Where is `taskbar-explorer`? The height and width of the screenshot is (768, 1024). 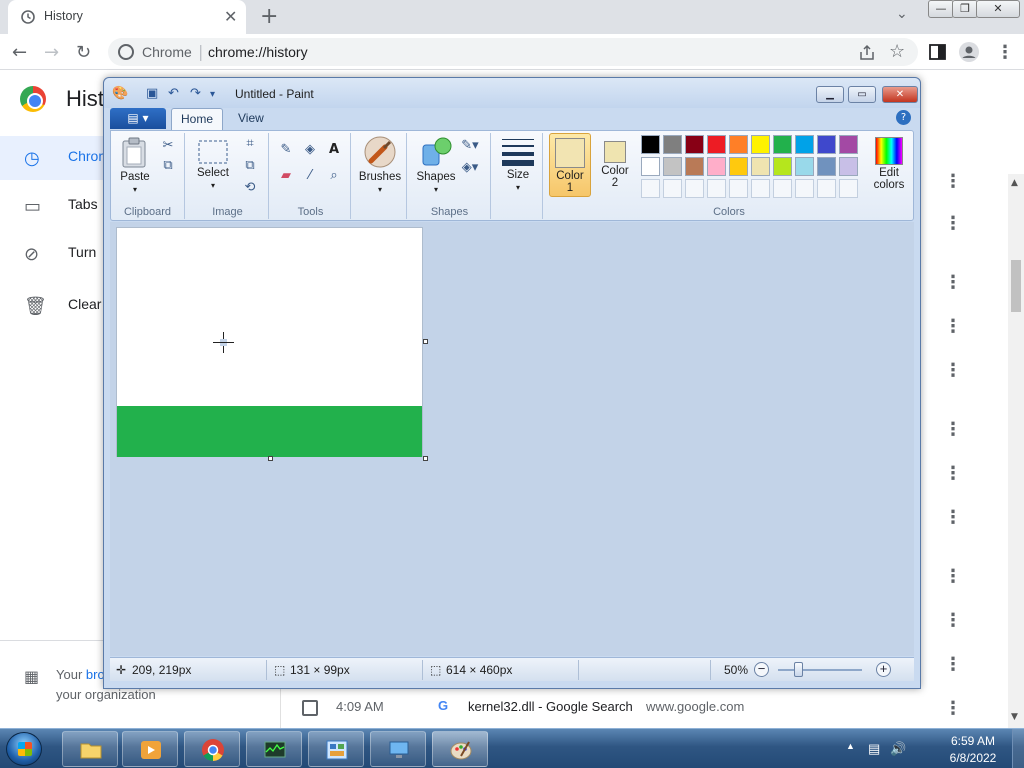 taskbar-explorer is located at coordinates (90, 749).